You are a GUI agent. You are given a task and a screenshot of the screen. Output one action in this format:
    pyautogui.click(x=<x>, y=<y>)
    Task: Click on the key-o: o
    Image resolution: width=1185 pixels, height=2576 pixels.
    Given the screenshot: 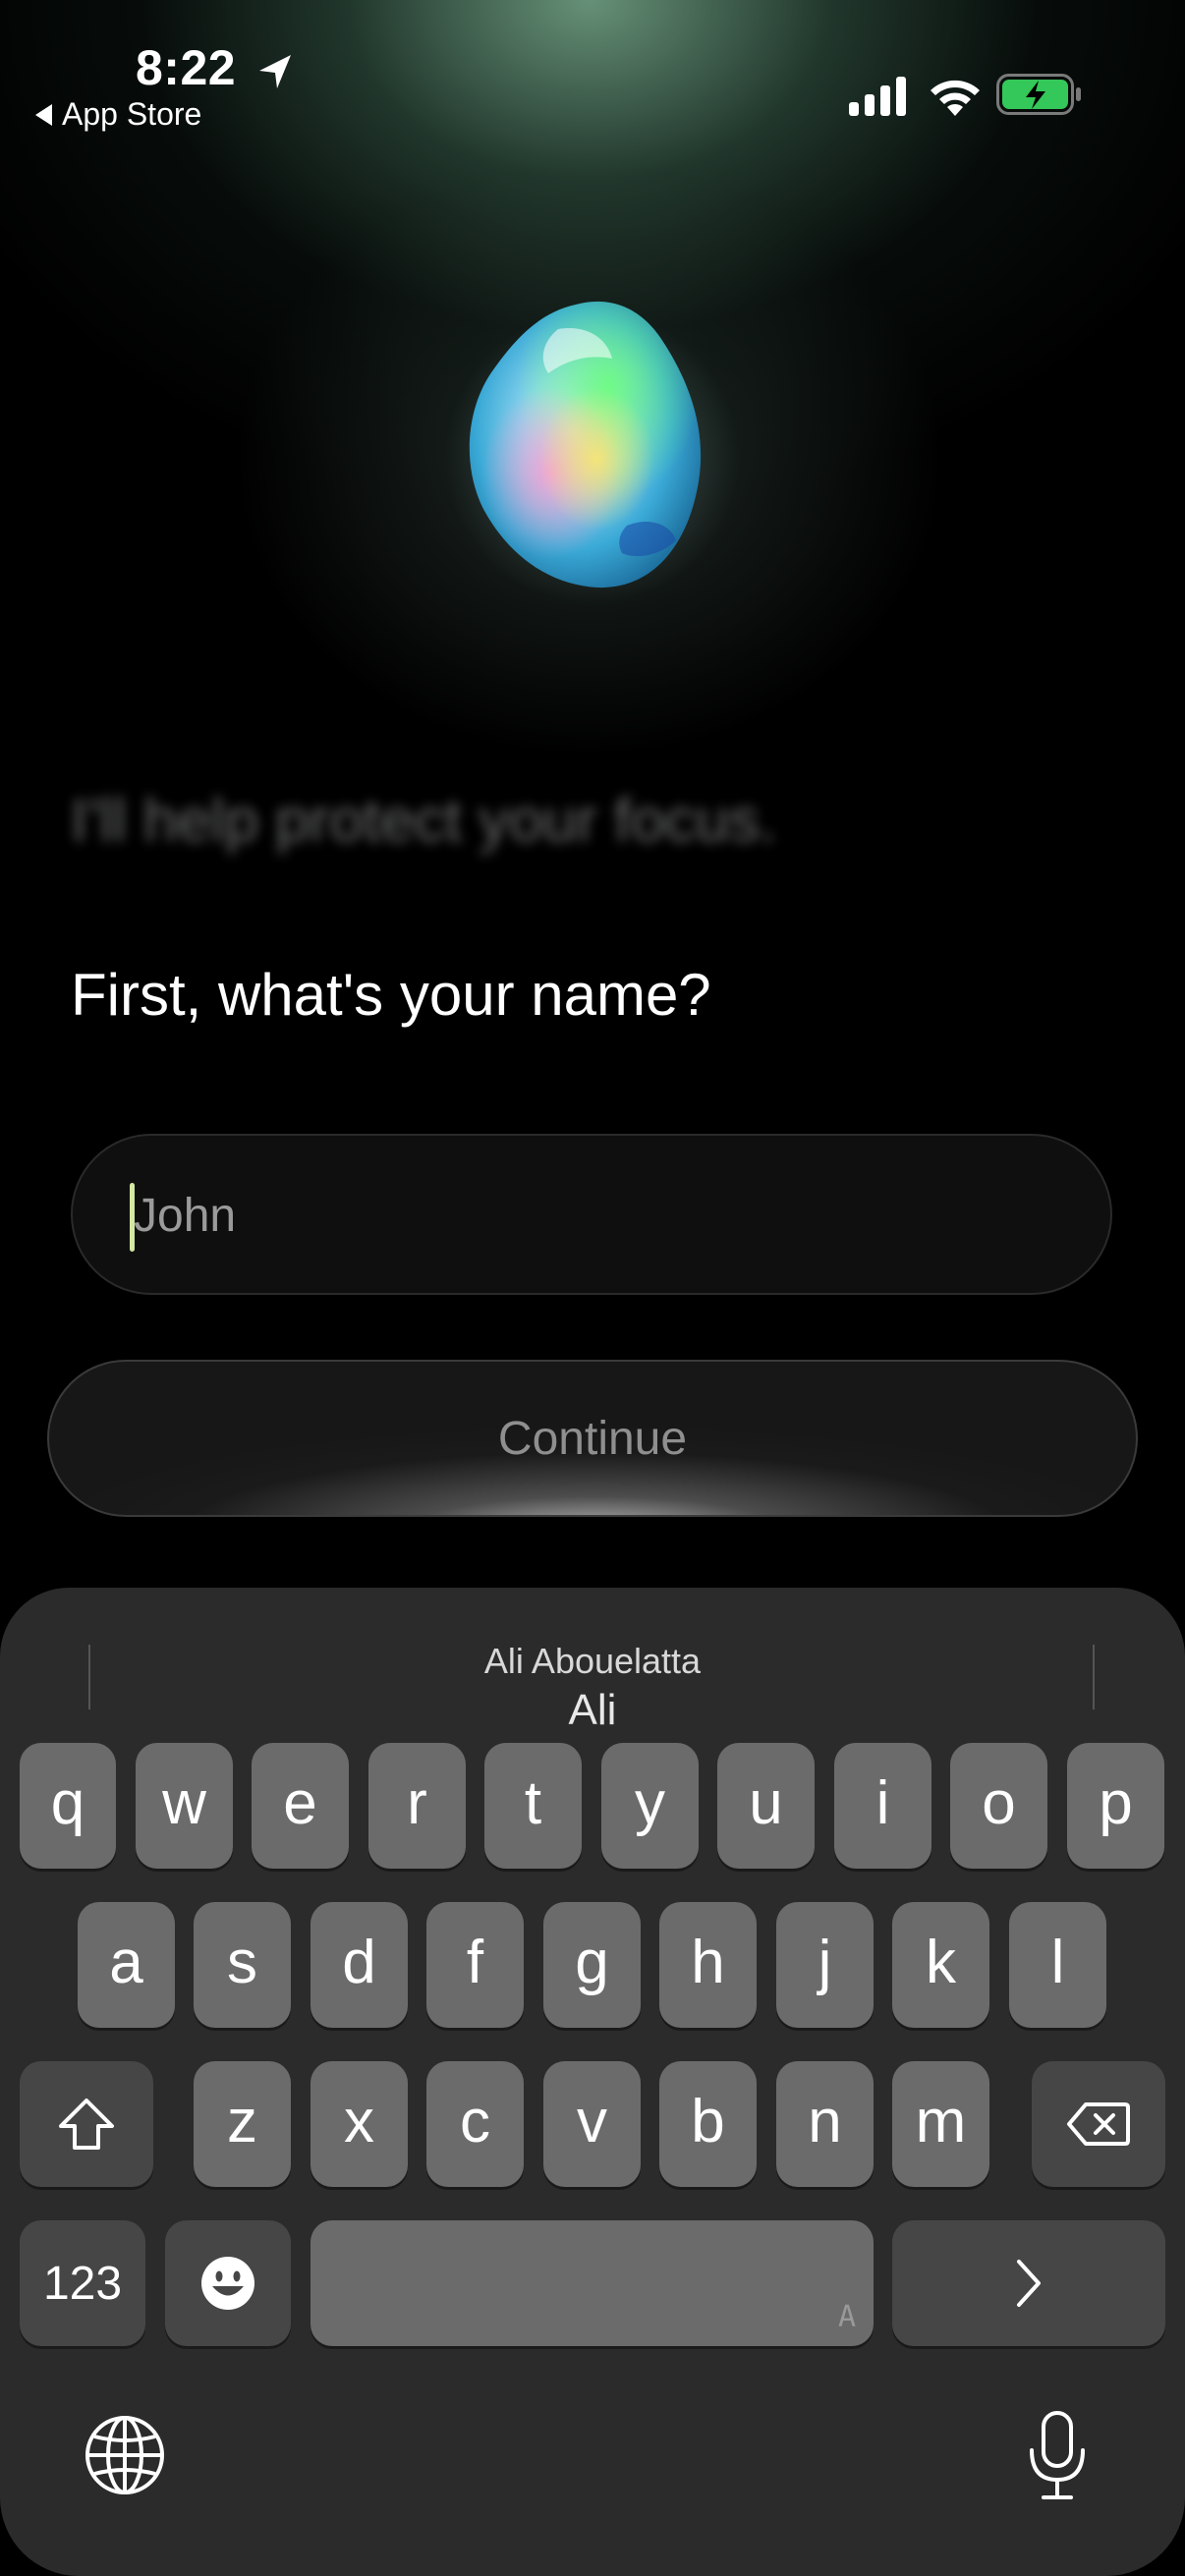 What is the action you would take?
    pyautogui.click(x=999, y=1806)
    